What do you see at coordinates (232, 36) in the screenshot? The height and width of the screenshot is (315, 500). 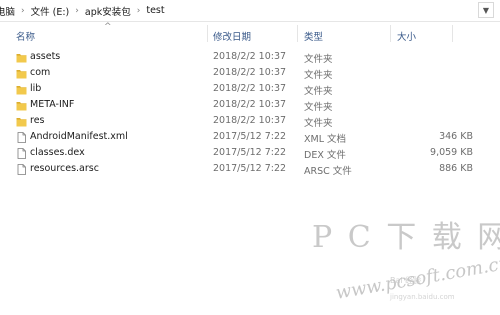 I see `column-date: 修改日期` at bounding box center [232, 36].